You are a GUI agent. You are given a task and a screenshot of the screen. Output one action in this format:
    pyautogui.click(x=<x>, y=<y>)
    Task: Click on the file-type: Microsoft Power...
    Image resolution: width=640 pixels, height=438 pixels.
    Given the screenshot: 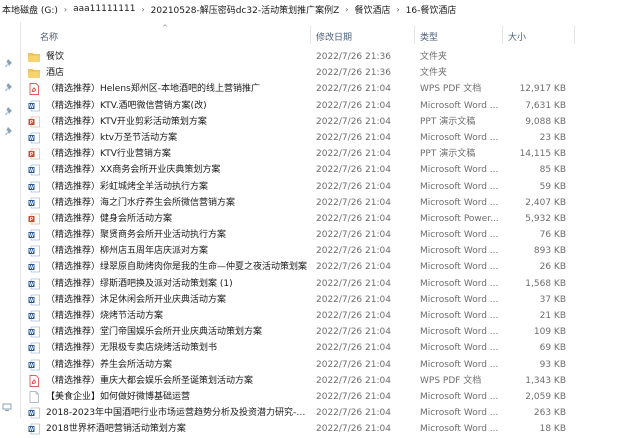 What is the action you would take?
    pyautogui.click(x=459, y=218)
    